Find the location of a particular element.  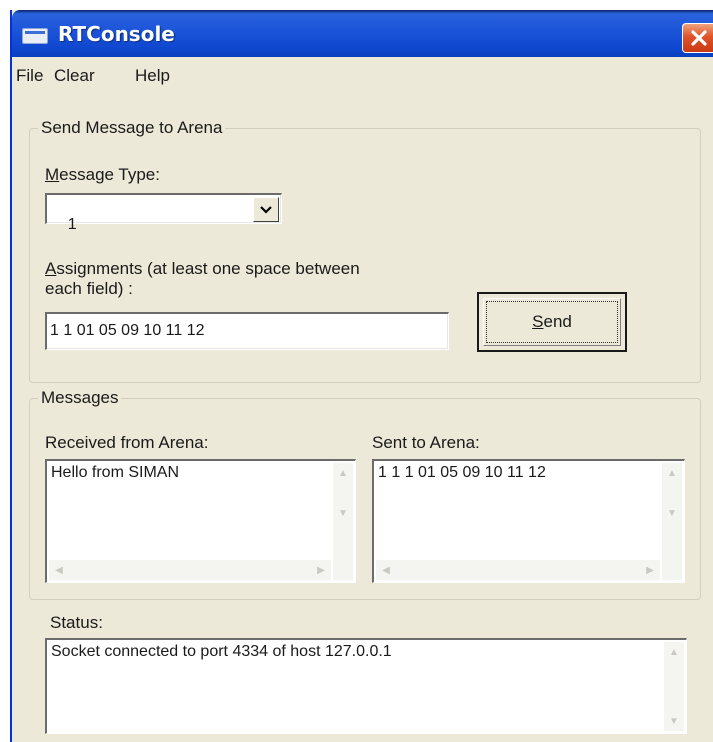

menu-help: Help is located at coordinates (152, 76).